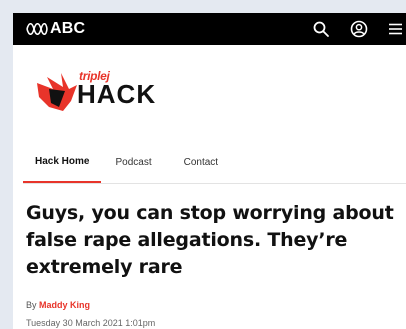 The height and width of the screenshot is (329, 406). I want to click on abc-brand-text: ABC, so click(68, 28).